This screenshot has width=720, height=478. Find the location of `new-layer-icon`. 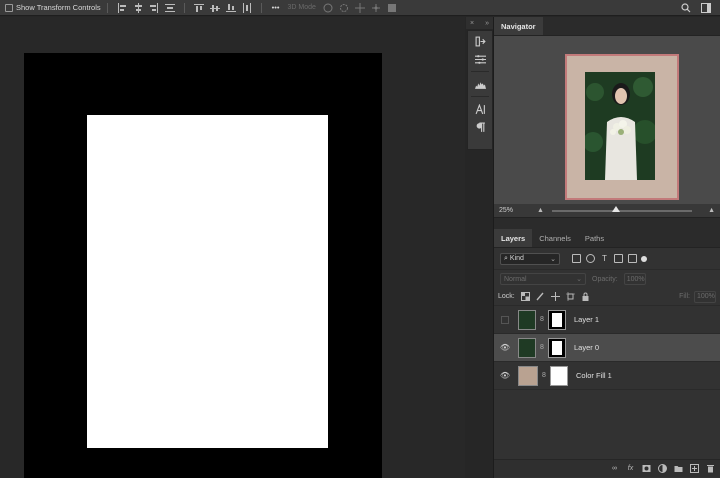

new-layer-icon is located at coordinates (694, 468).